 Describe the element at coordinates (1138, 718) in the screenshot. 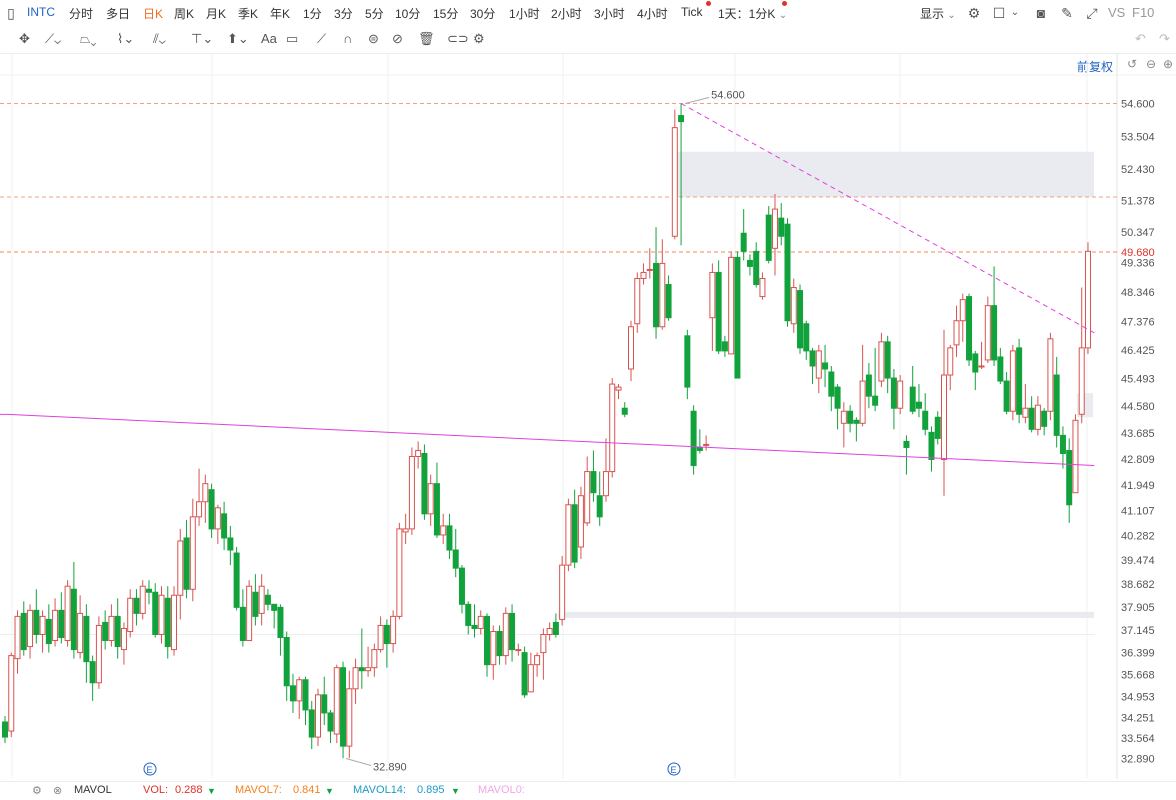

I see `y-tick-label: 34.251` at that location.